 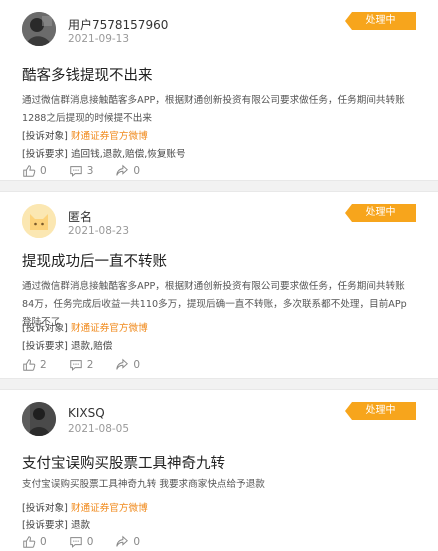 I want to click on complaint-title: 酷客多钱提现不出来, so click(x=87, y=74).